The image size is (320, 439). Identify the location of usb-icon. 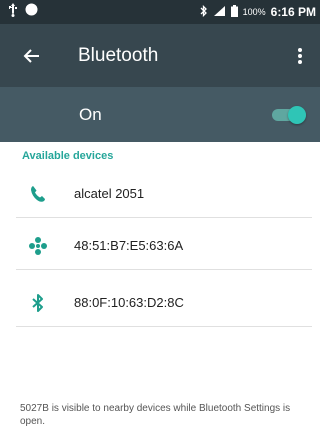
(13, 12).